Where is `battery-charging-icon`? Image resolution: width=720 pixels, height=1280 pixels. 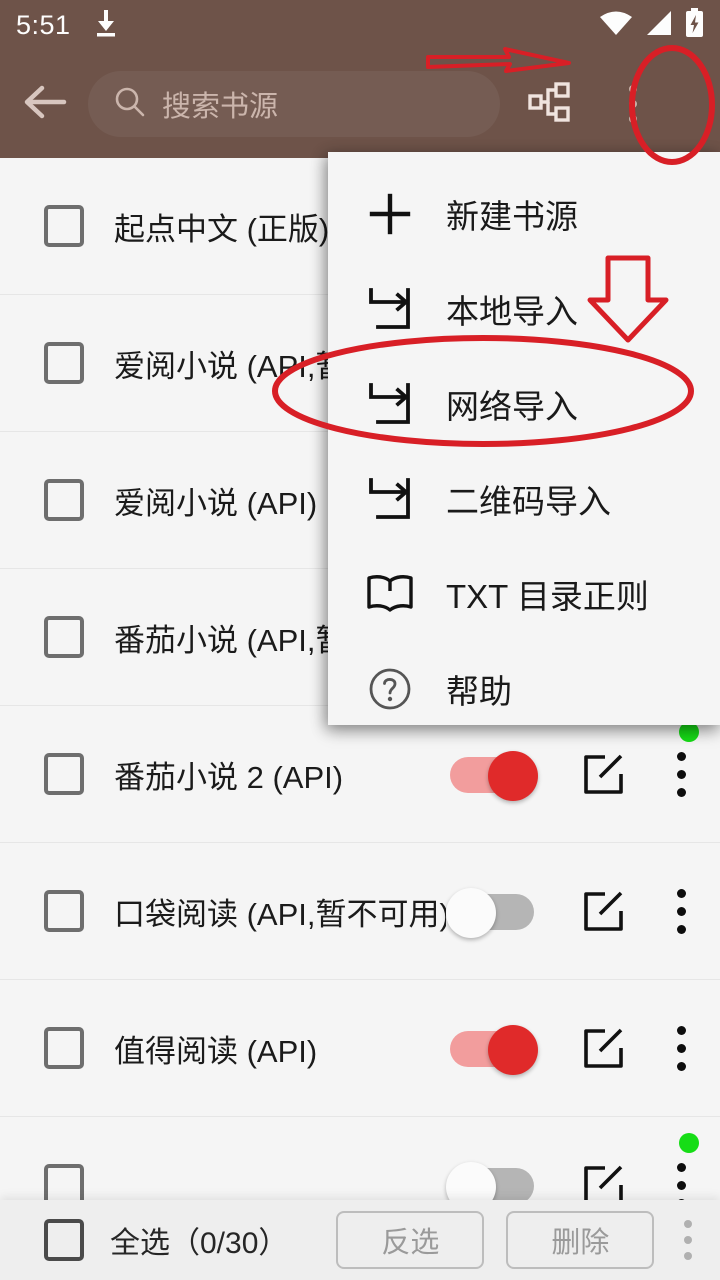
battery-charging-icon is located at coordinates (694, 25).